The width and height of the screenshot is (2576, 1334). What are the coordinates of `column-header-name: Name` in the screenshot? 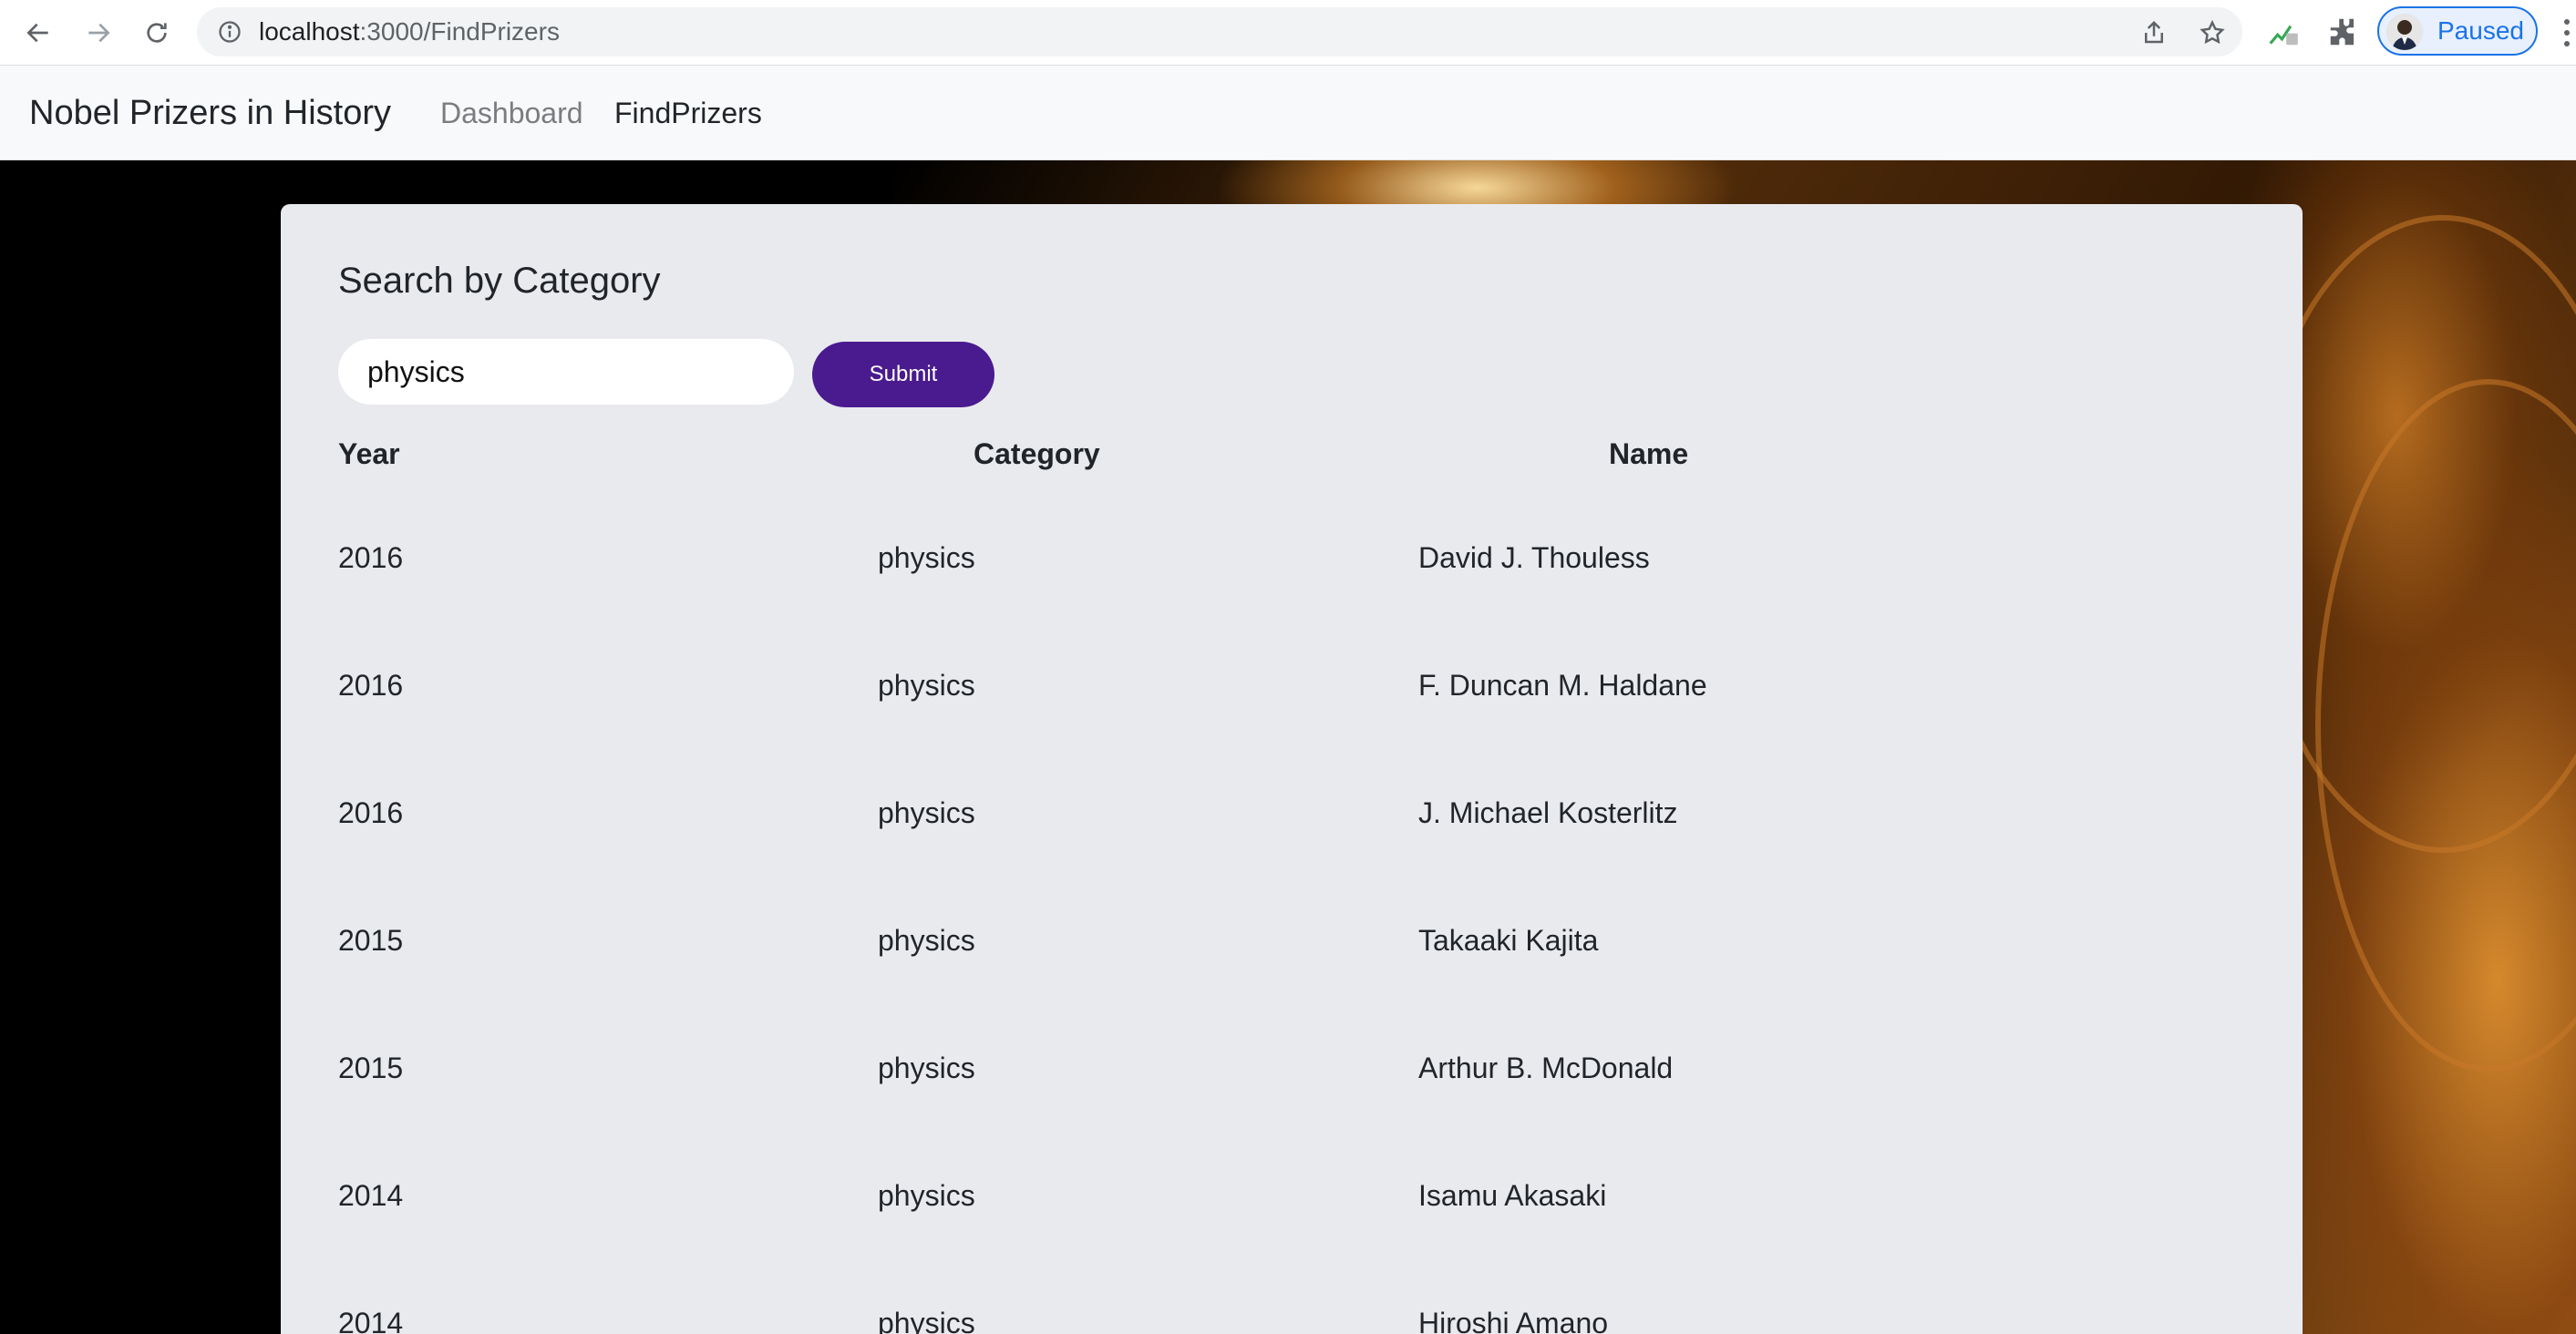 It's located at (1649, 453).